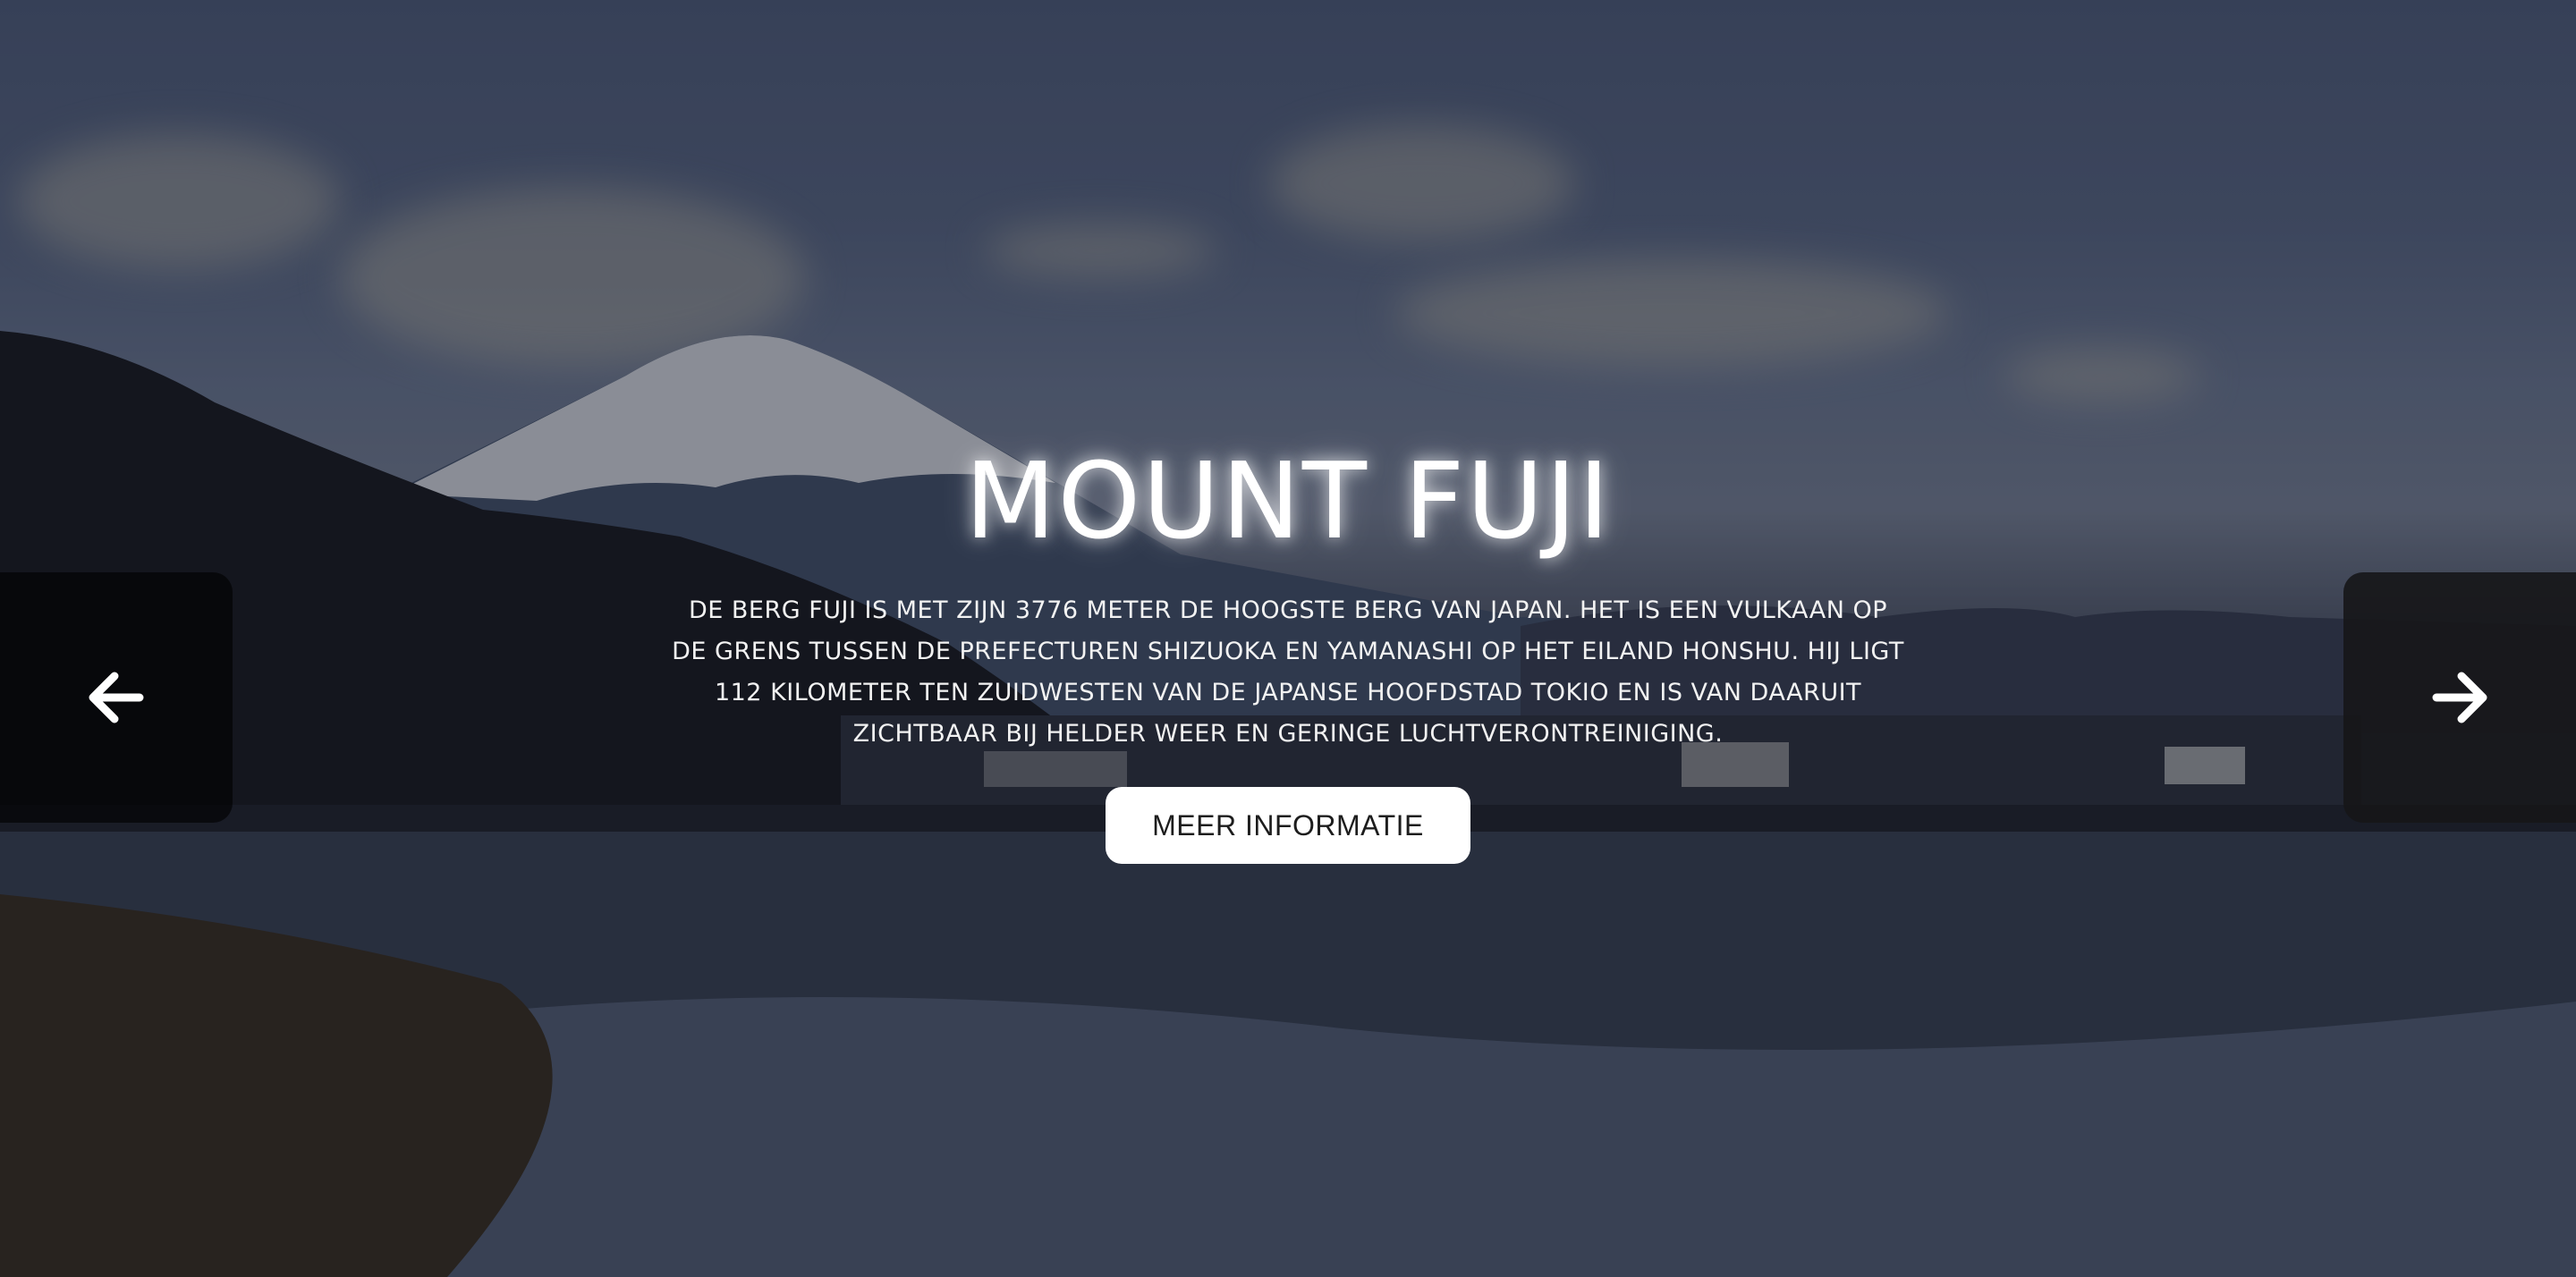 This screenshot has height=1277, width=2576. I want to click on hero-title: MOUNT FUJI, so click(1288, 501).